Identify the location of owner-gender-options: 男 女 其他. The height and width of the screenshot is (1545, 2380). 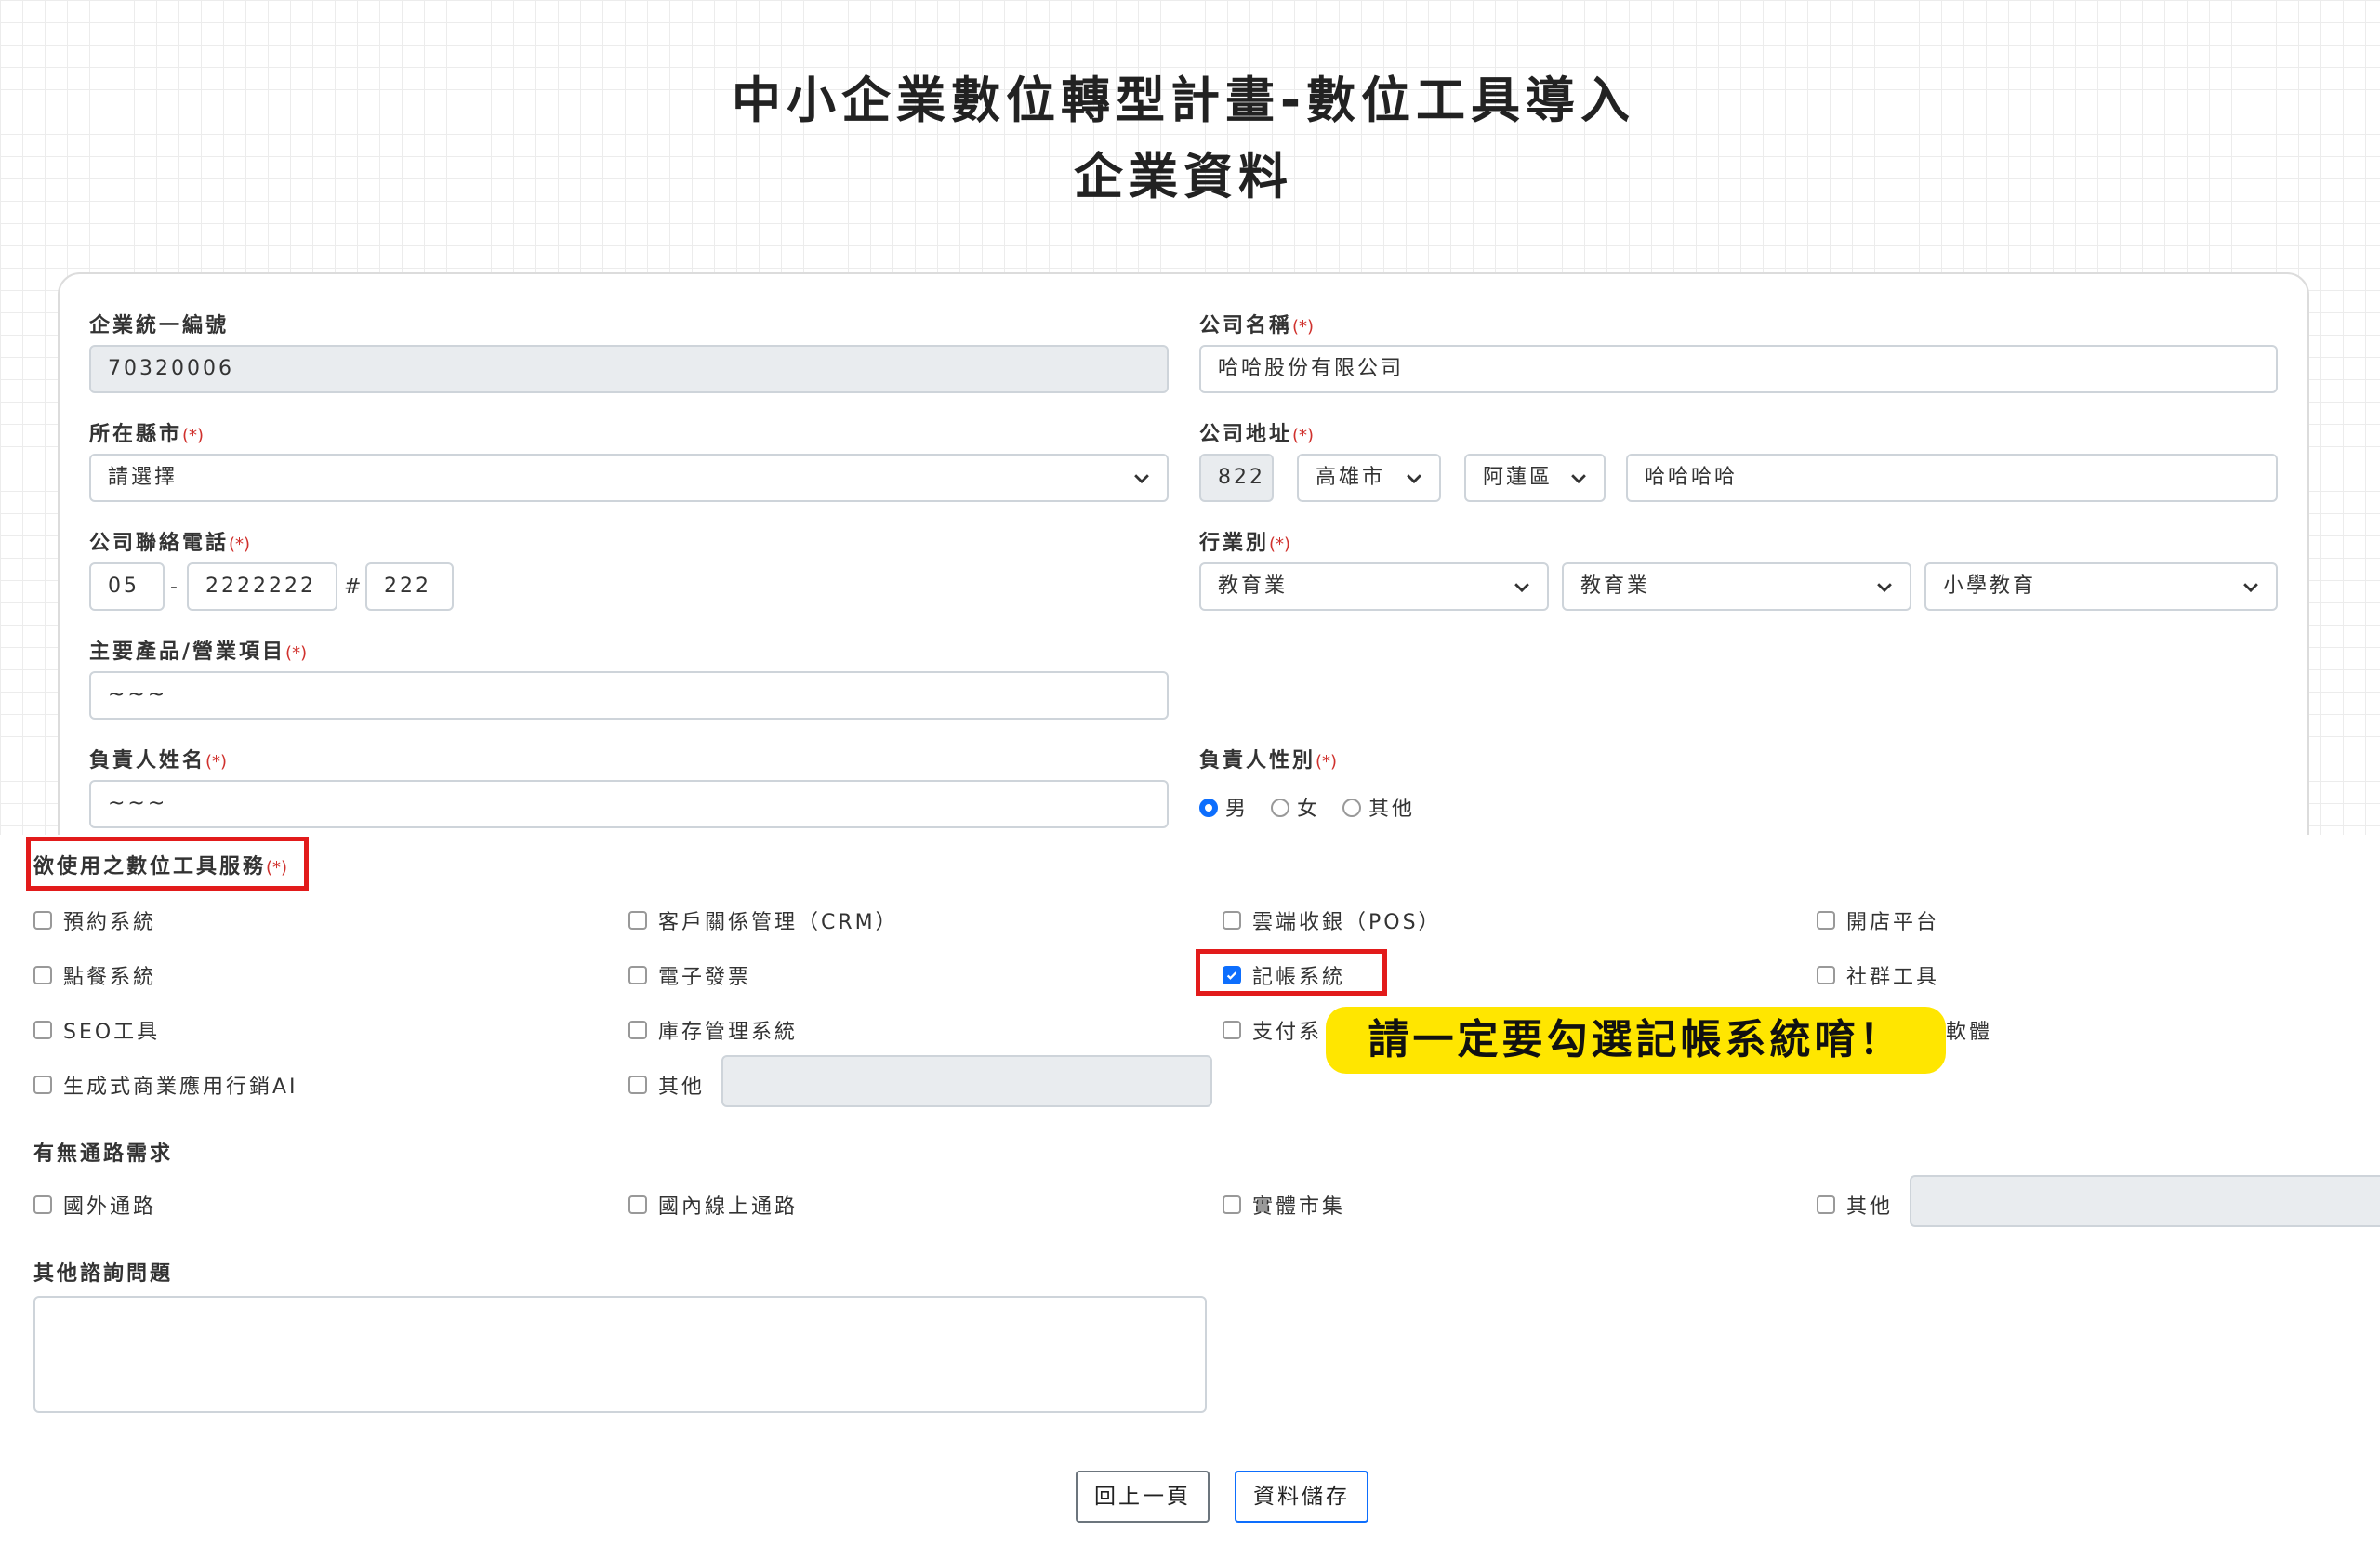
(1307, 807).